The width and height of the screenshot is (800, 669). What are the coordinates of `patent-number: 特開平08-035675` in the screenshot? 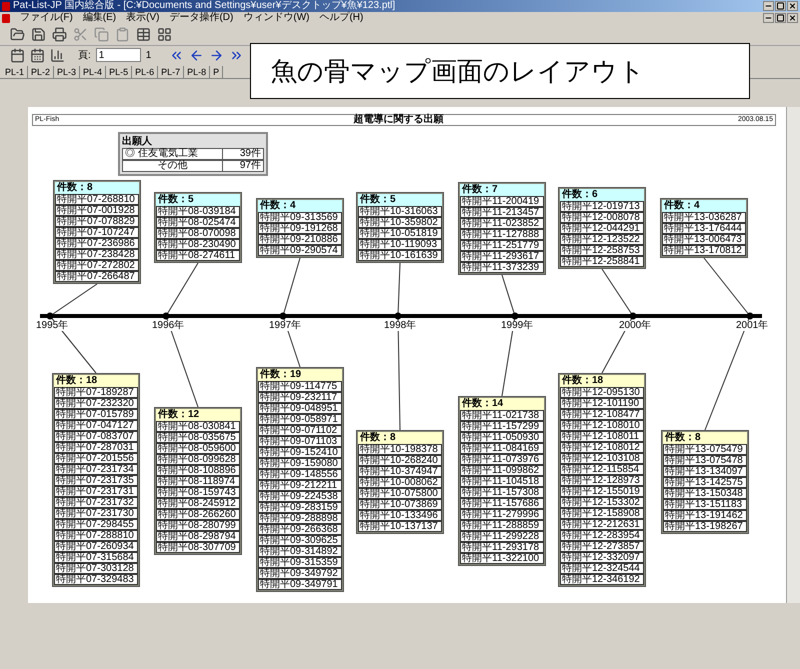 It's located at (198, 437).